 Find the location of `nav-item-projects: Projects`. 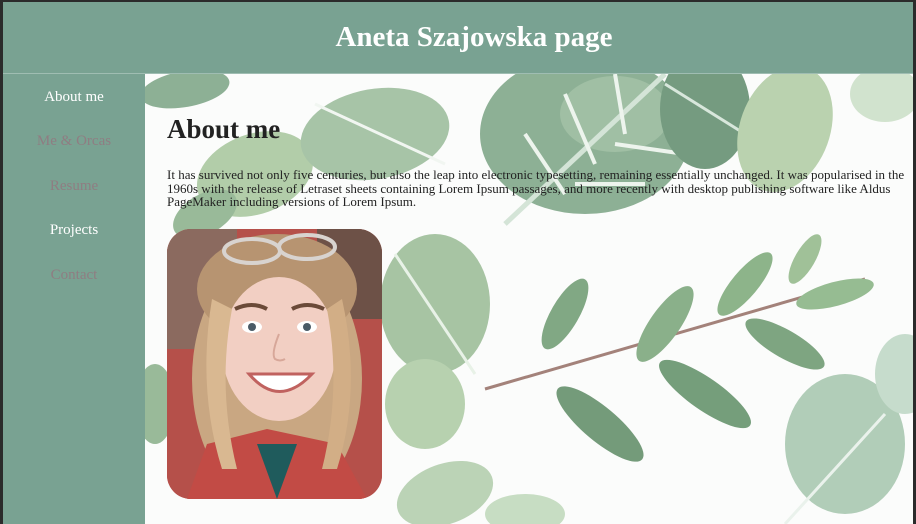

nav-item-projects: Projects is located at coordinates (74, 230).